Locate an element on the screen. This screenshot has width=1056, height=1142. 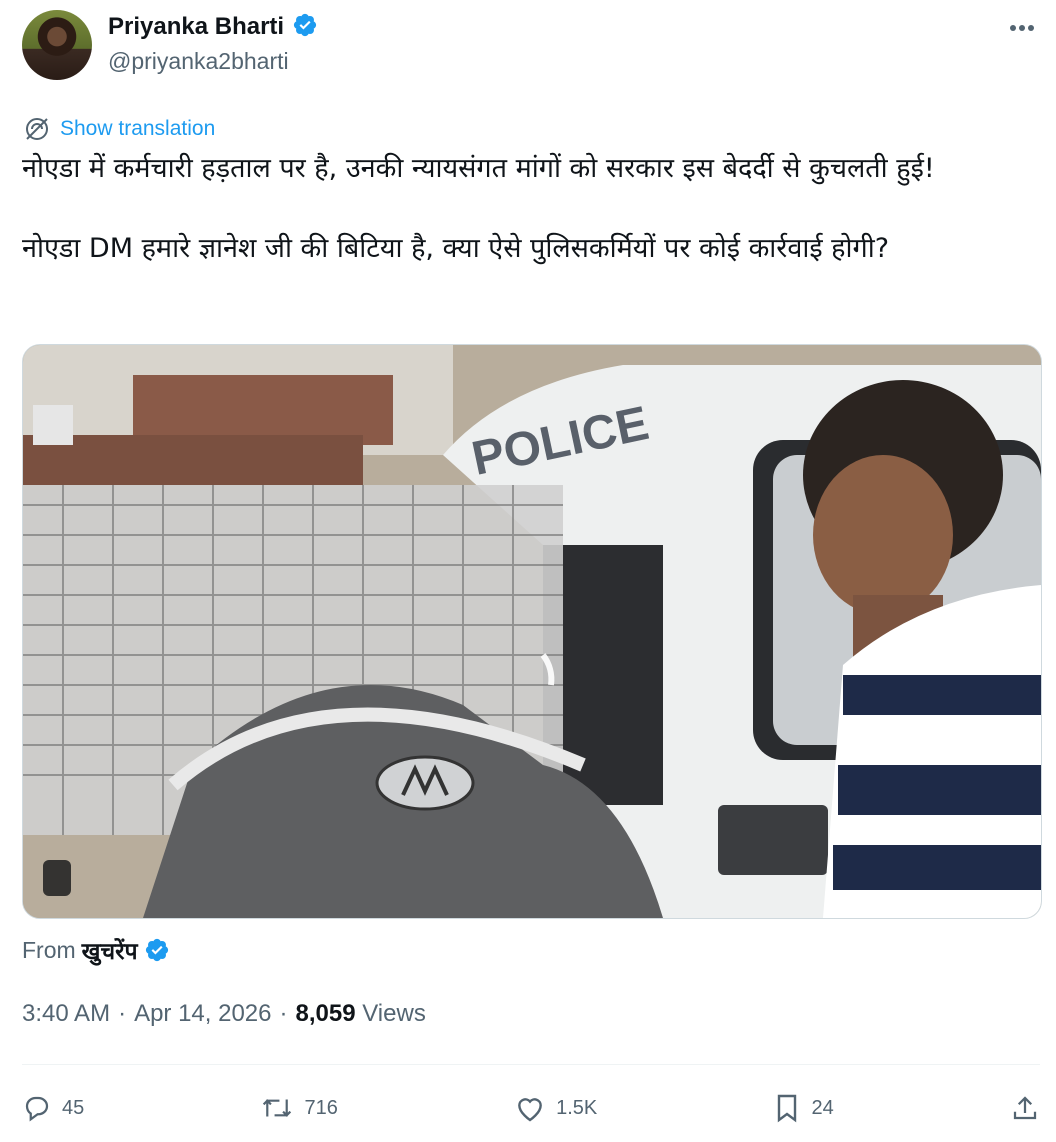
author-name-row: Priyanka Bharti is located at coordinates (213, 27).